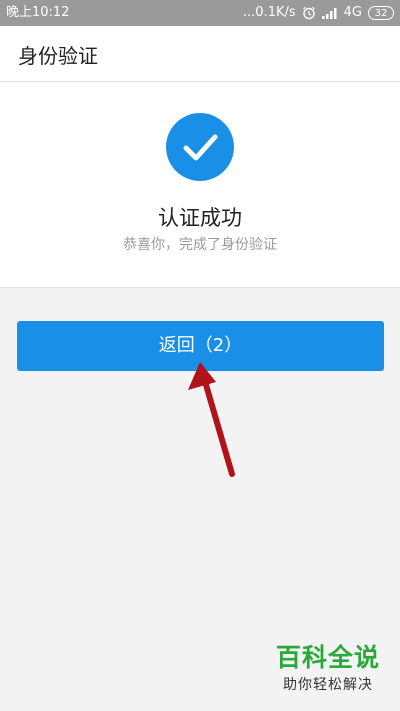 The image size is (400, 711). Describe the element at coordinates (269, 12) in the screenshot. I see `network-speed: ...0.1K/s` at that location.